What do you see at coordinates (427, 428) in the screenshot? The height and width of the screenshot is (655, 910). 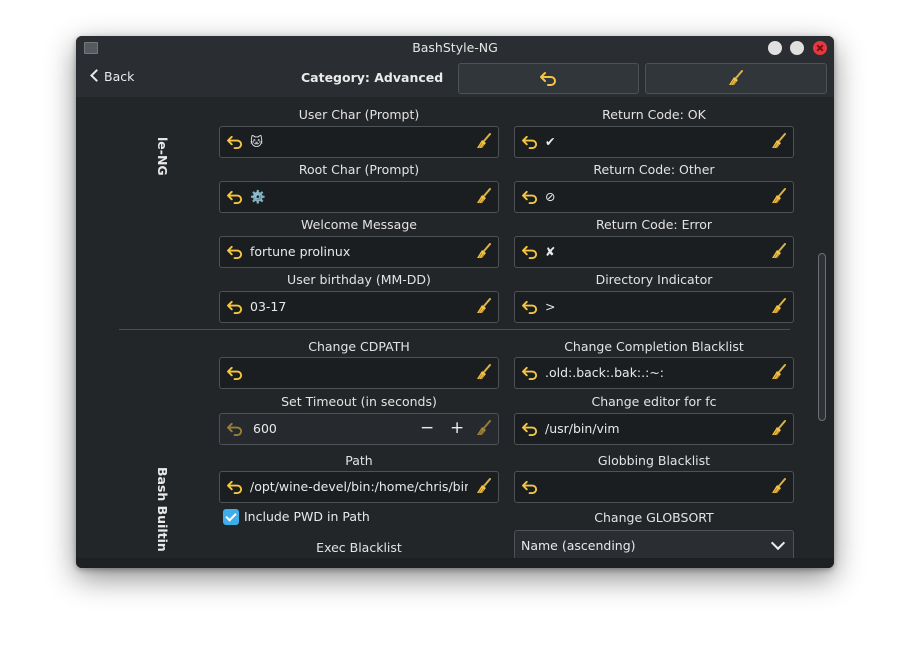 I see `decrement-button: −` at bounding box center [427, 428].